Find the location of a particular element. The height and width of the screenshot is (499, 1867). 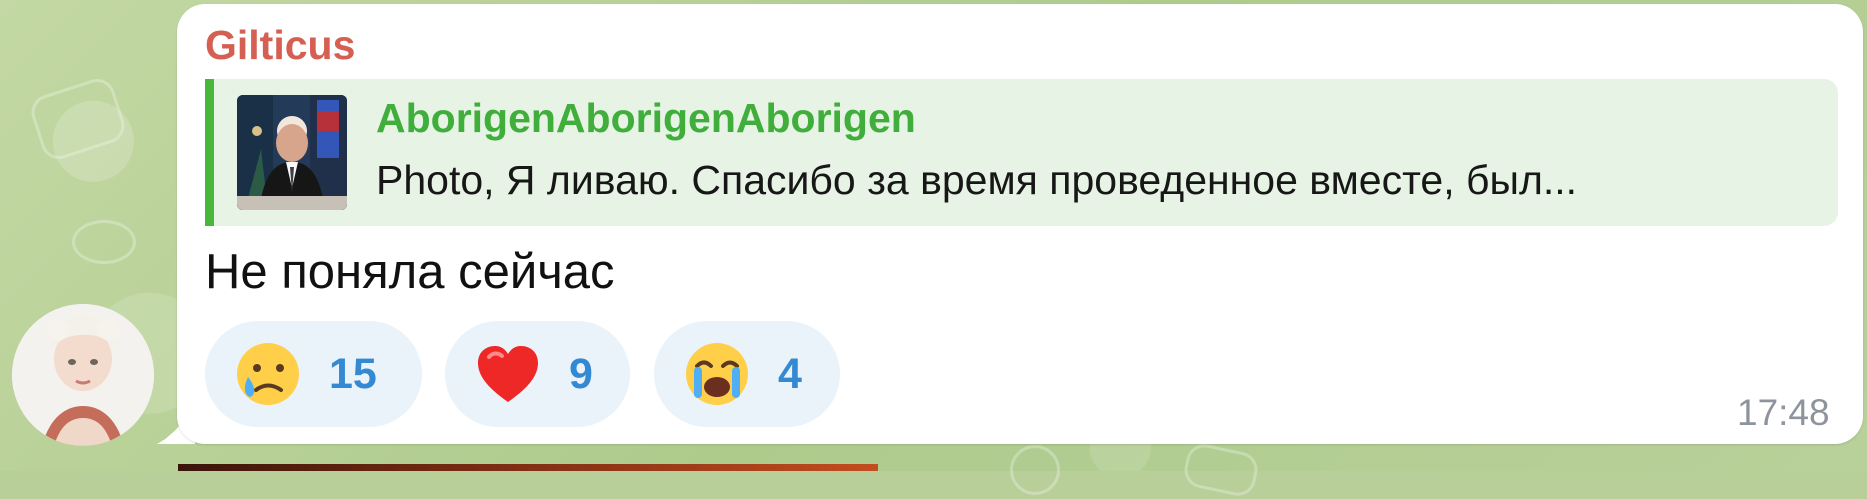

reaction-heart: 9 is located at coordinates (537, 374).